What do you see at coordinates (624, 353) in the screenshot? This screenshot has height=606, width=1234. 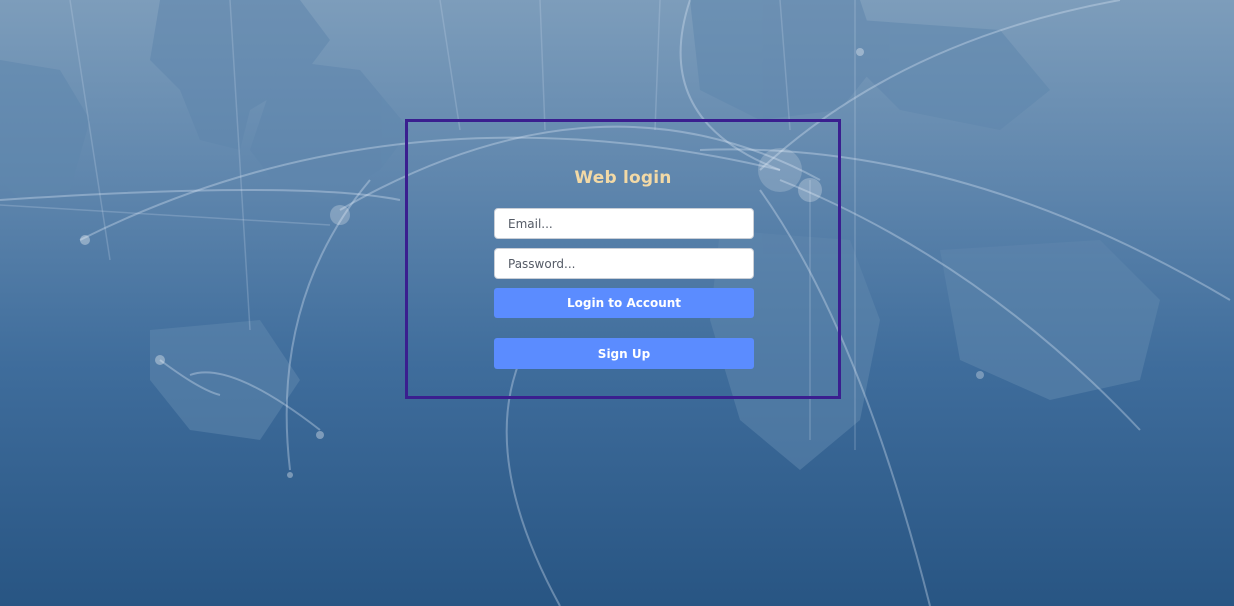 I see `signup-button: Sign Up` at bounding box center [624, 353].